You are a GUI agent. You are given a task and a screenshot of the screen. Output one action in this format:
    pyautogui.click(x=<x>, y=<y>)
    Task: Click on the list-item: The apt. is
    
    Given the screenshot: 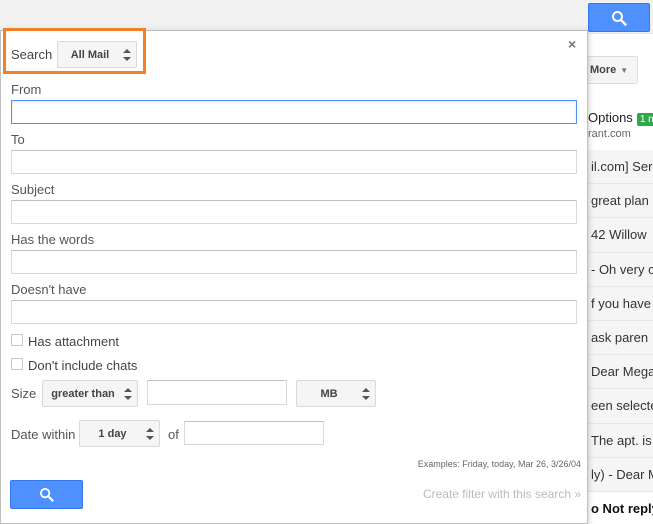 What is the action you would take?
    pyautogui.click(x=620, y=440)
    